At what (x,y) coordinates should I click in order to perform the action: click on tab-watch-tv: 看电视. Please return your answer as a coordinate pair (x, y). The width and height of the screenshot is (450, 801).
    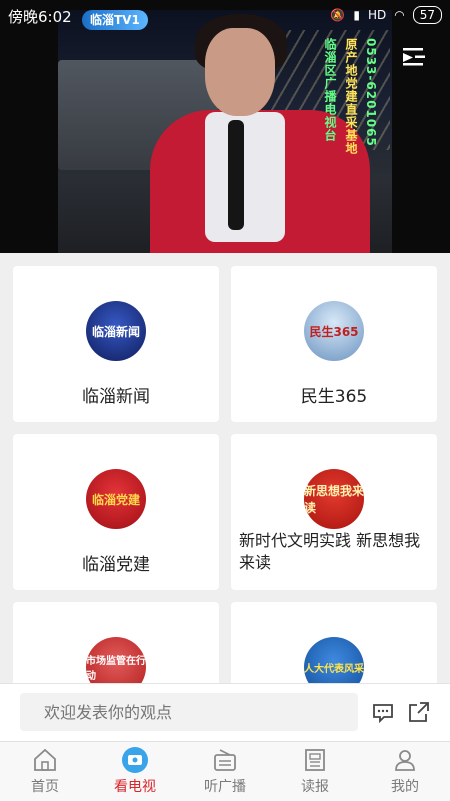
    Looking at the image, I should click on (135, 771).